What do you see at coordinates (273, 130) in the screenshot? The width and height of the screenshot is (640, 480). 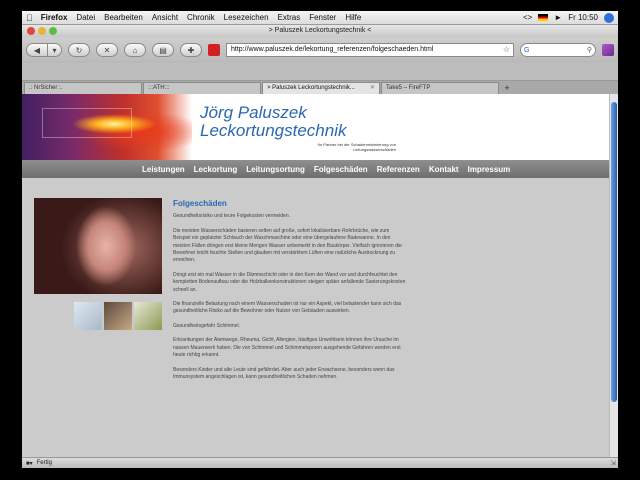 I see `logo-line-2: Leckortungstechnik` at bounding box center [273, 130].